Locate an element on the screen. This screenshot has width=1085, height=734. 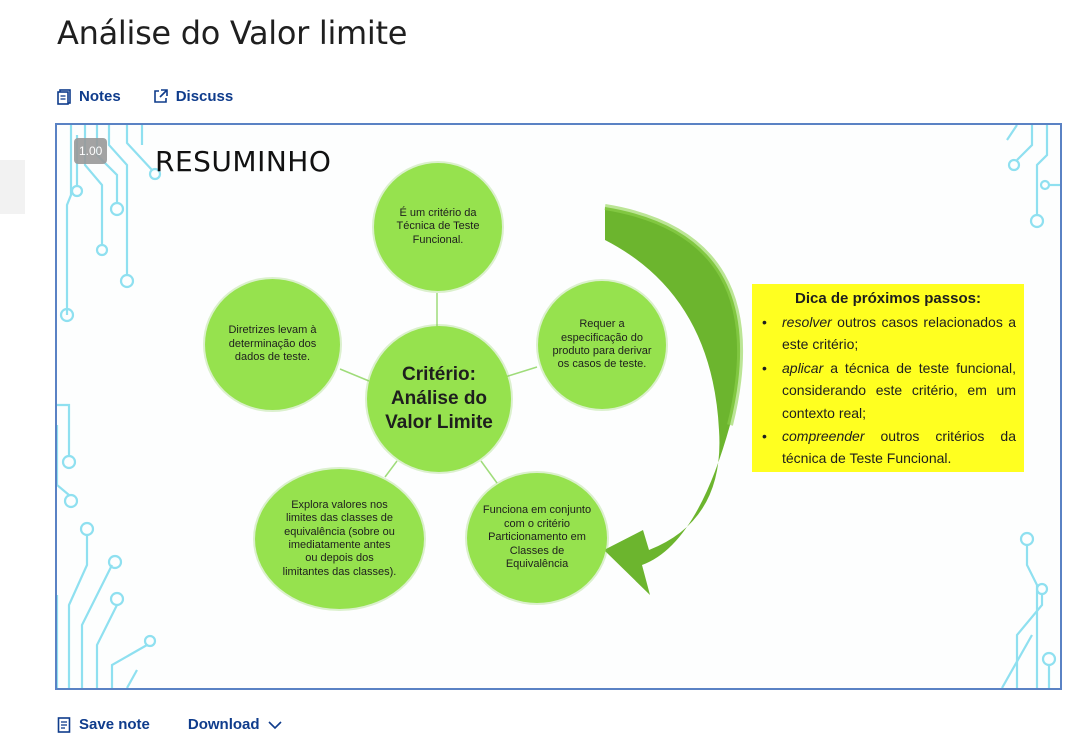
discuss-tab: Discuss is located at coordinates (193, 96).